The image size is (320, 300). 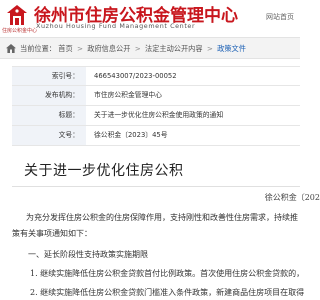 I want to click on info-label: 索引号：, so click(x=49, y=76).